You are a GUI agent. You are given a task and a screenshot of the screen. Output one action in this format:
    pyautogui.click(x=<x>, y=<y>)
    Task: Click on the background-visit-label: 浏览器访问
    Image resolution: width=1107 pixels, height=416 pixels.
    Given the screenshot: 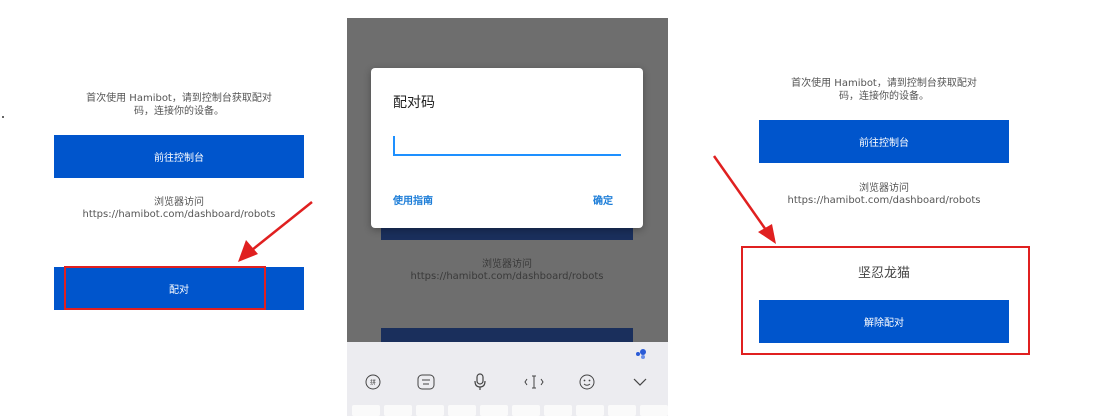 What is the action you would take?
    pyautogui.click(x=507, y=264)
    